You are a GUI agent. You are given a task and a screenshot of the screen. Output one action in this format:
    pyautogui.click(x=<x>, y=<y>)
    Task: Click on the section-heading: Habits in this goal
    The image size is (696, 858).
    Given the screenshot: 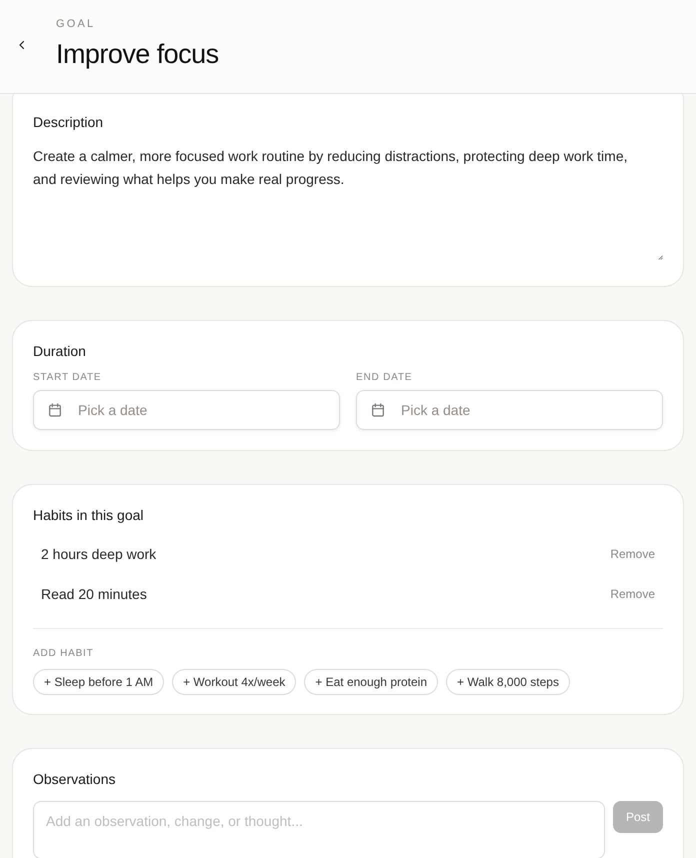 What is the action you would take?
    pyautogui.click(x=89, y=515)
    